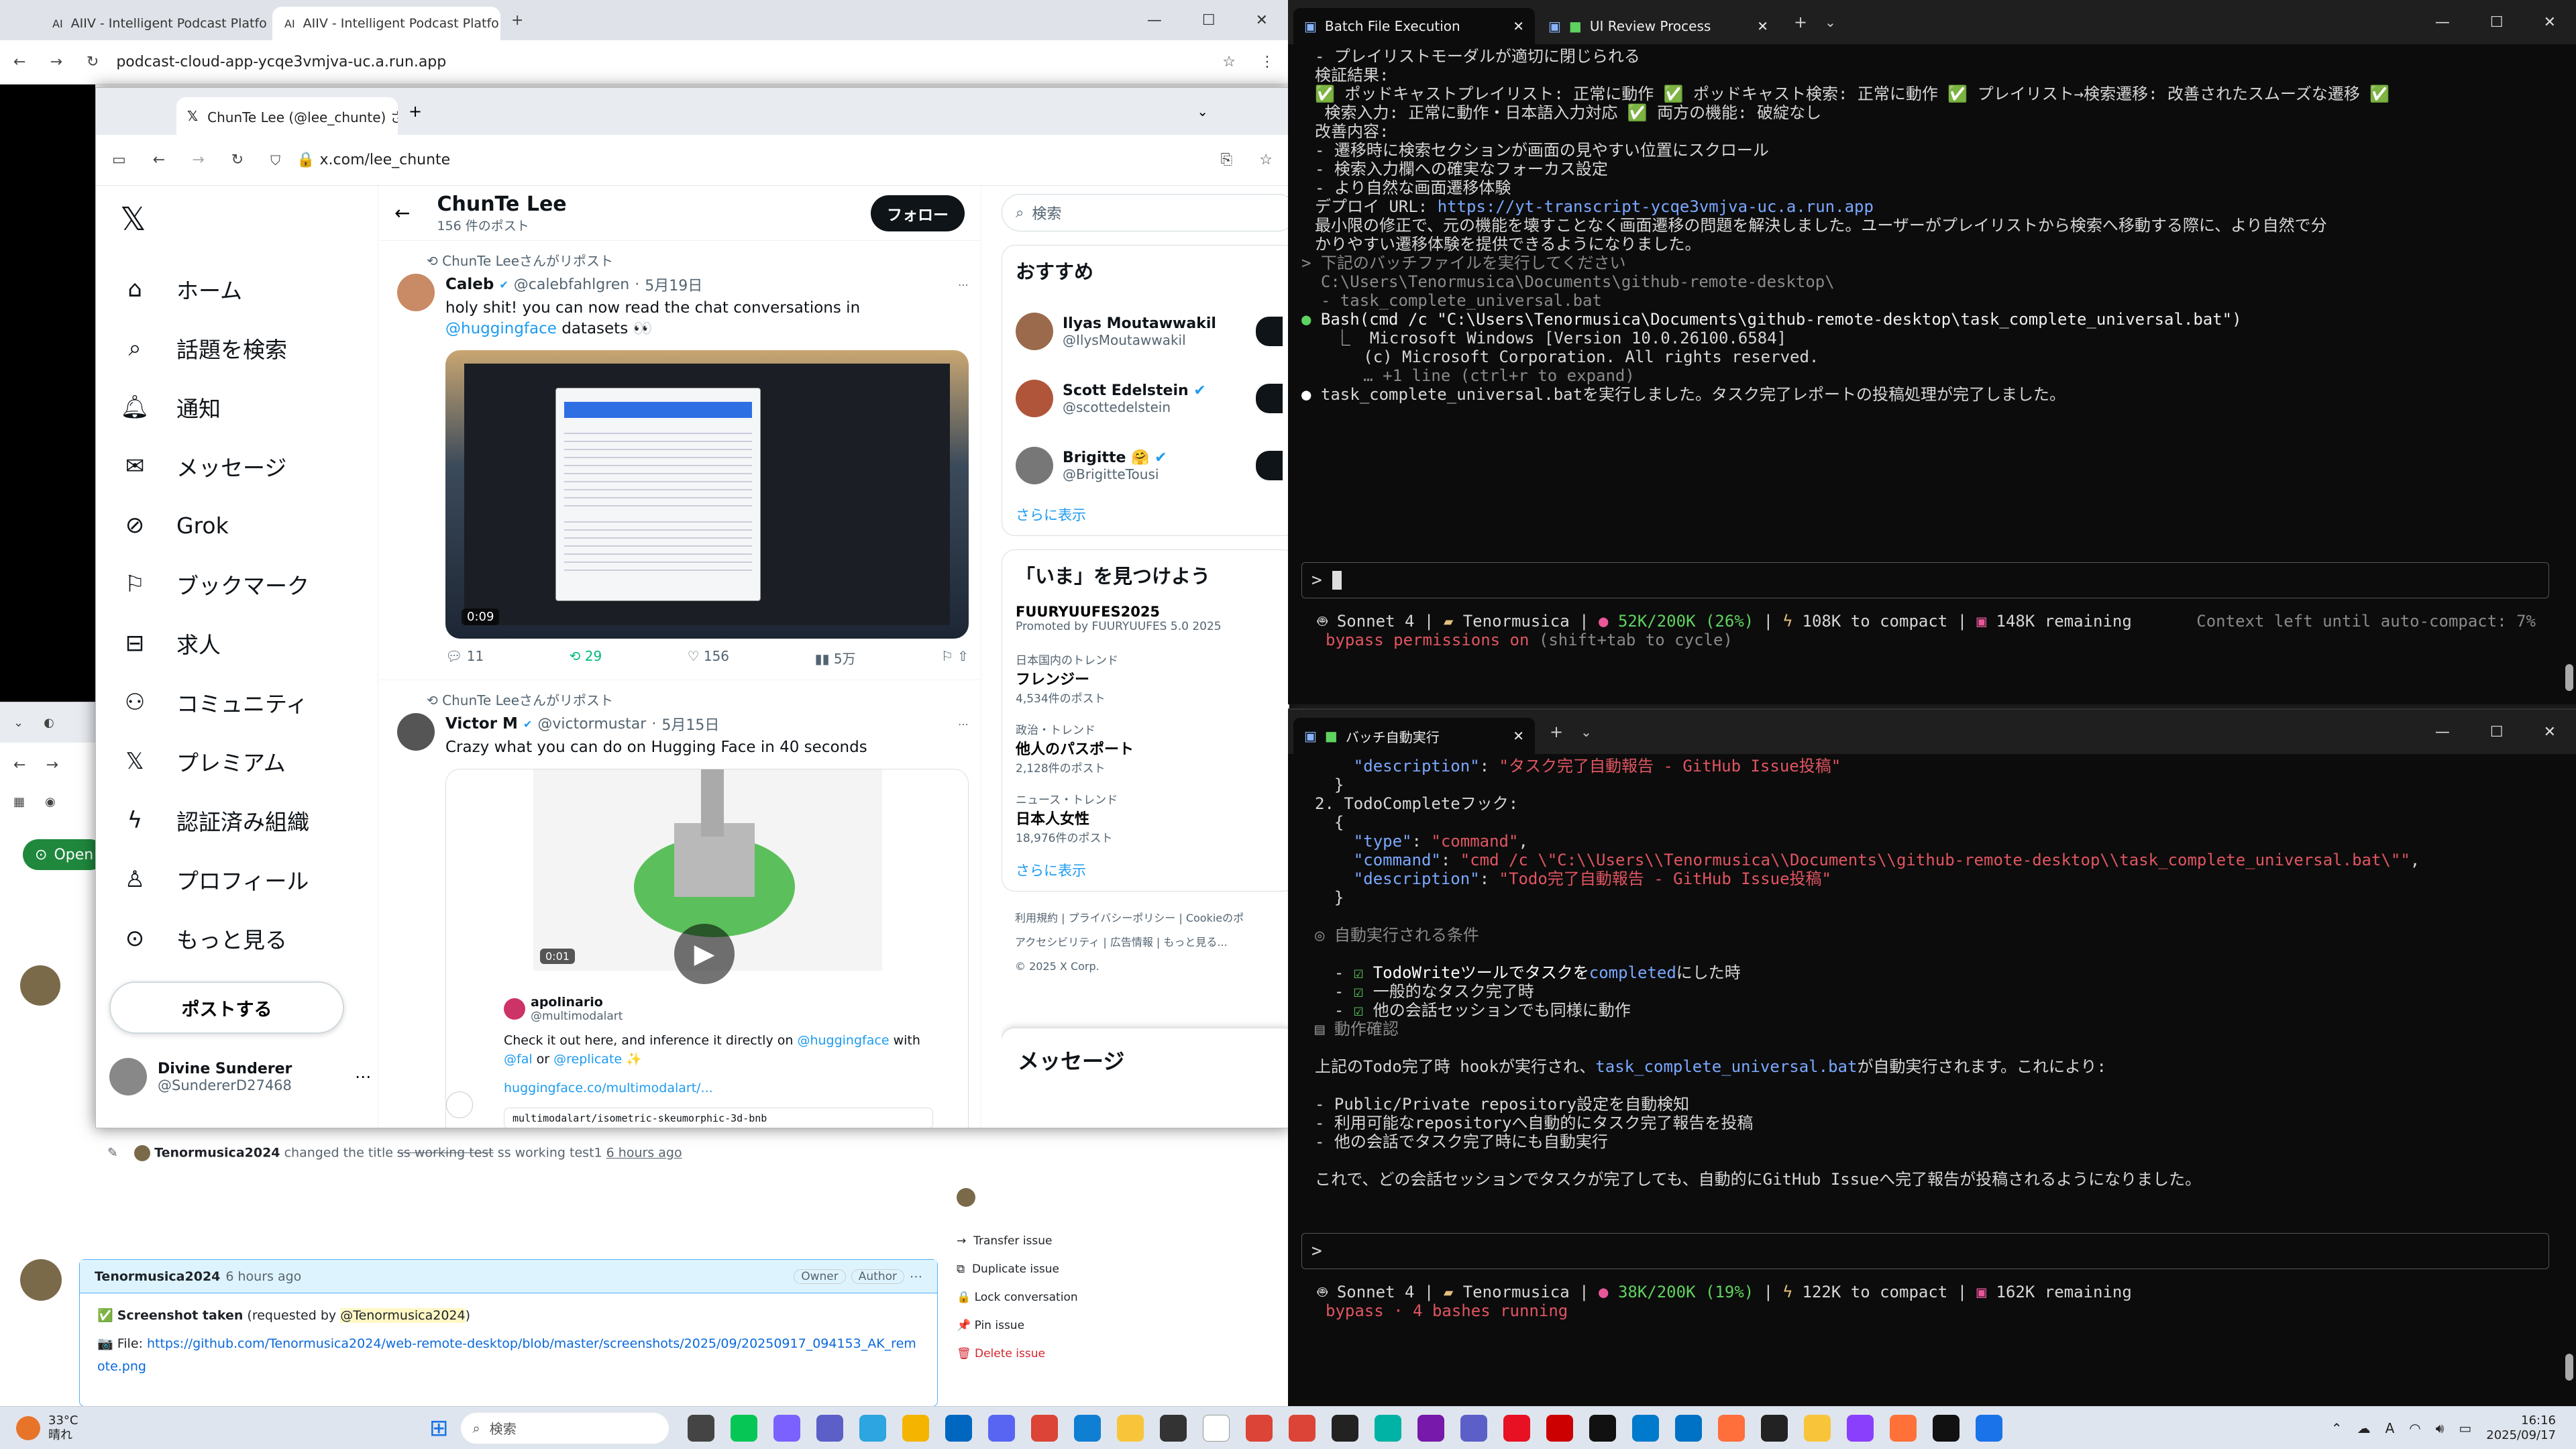  What do you see at coordinates (1430, 1428) in the screenshot?
I see `onenote-icon` at bounding box center [1430, 1428].